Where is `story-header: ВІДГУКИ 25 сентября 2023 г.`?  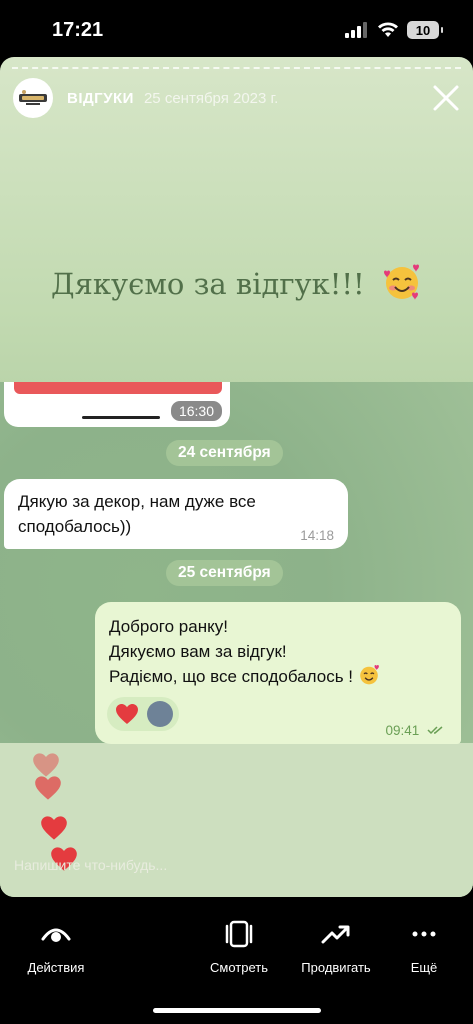 story-header: ВІДГУКИ 25 сентября 2023 г. is located at coordinates (237, 98).